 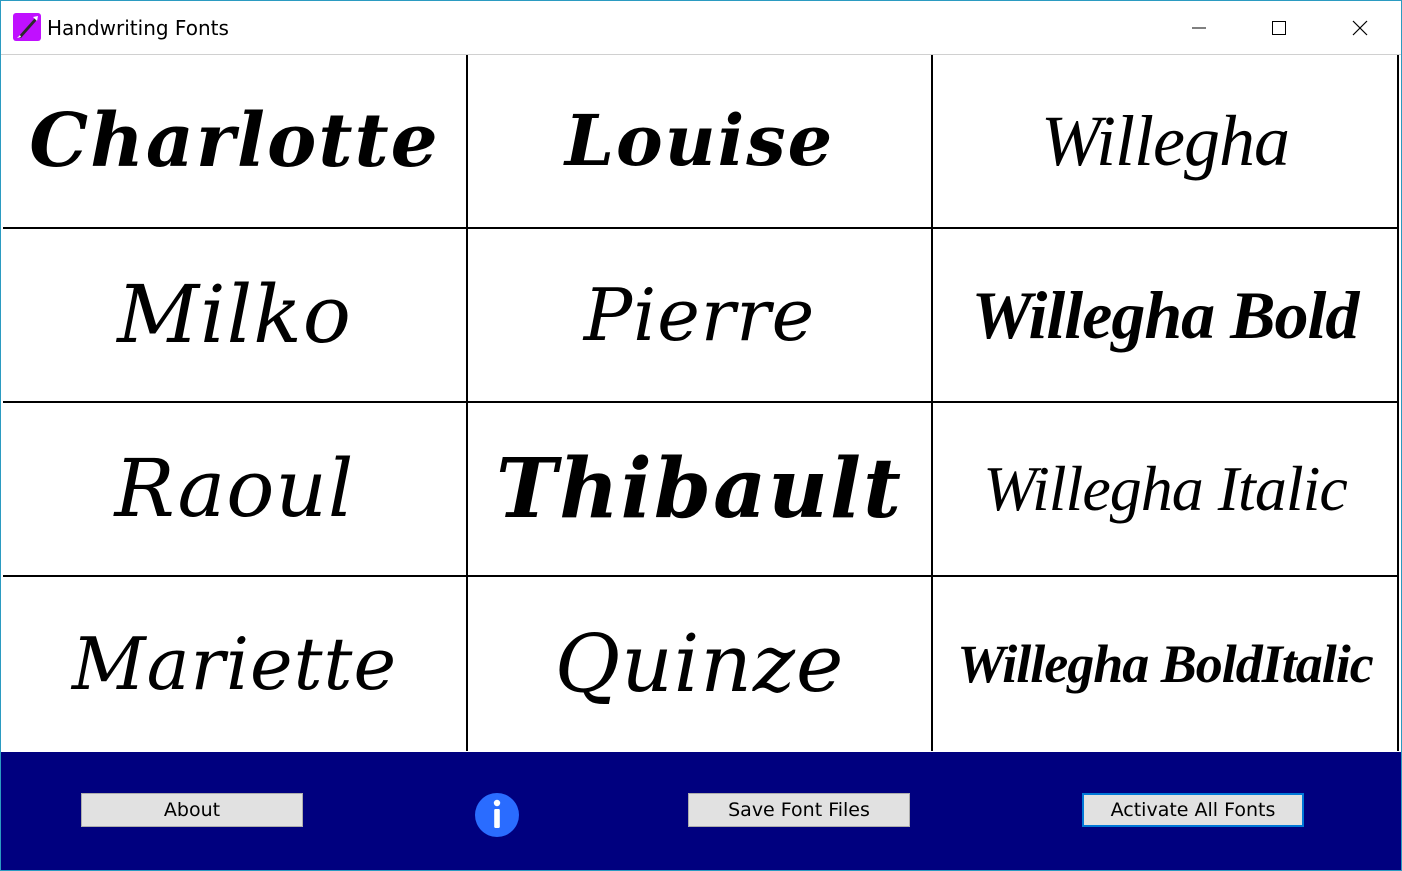 I want to click on minimize-button, so click(x=1199, y=27).